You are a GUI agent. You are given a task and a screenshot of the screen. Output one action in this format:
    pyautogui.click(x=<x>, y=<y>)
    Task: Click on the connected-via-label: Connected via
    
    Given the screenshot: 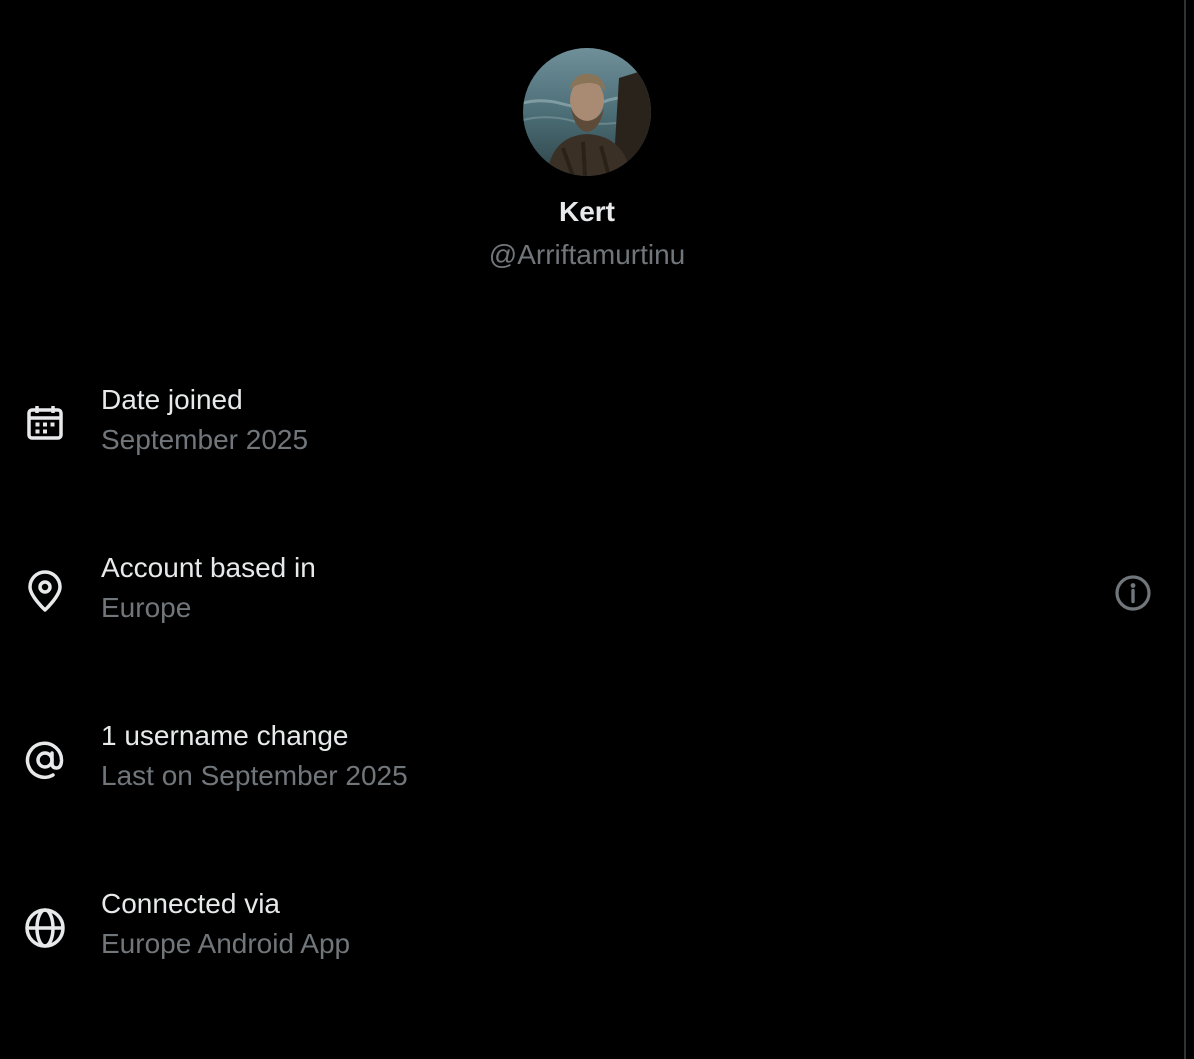 What is the action you would take?
    pyautogui.click(x=191, y=903)
    